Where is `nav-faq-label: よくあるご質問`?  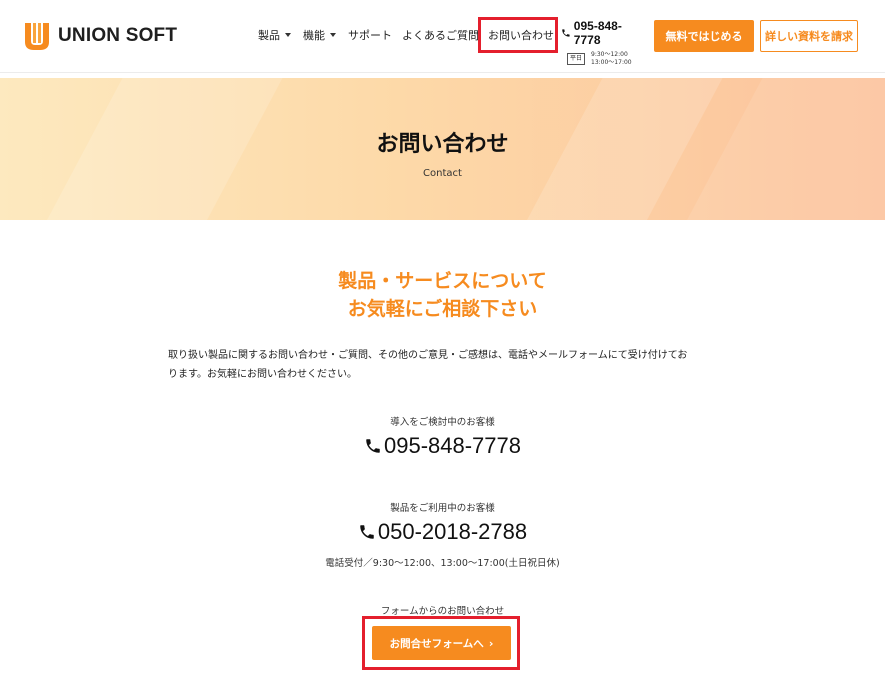 nav-faq-label: よくあるご質問 is located at coordinates (440, 35).